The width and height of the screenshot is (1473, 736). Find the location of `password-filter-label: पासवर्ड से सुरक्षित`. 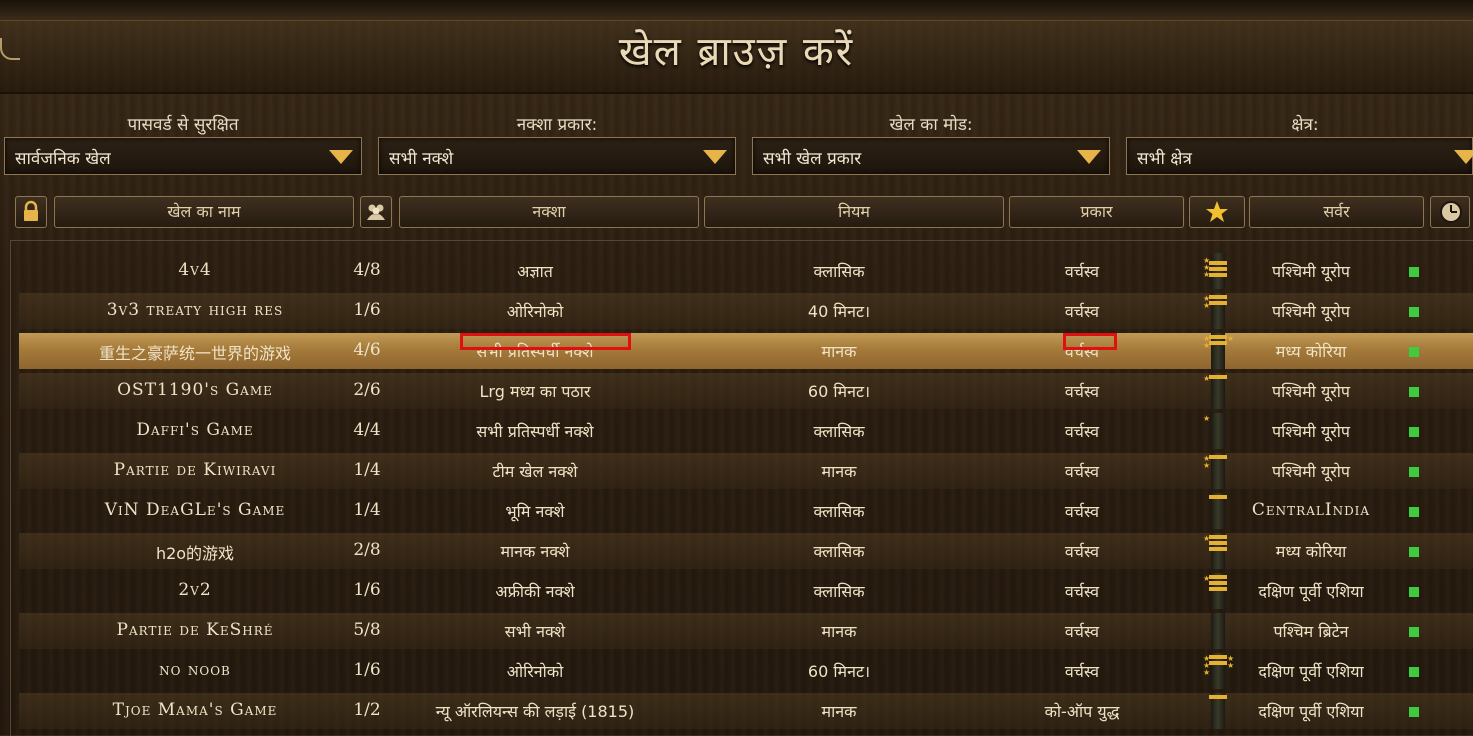

password-filter-label: पासवर्ड से सुरक्षित is located at coordinates (183, 125).